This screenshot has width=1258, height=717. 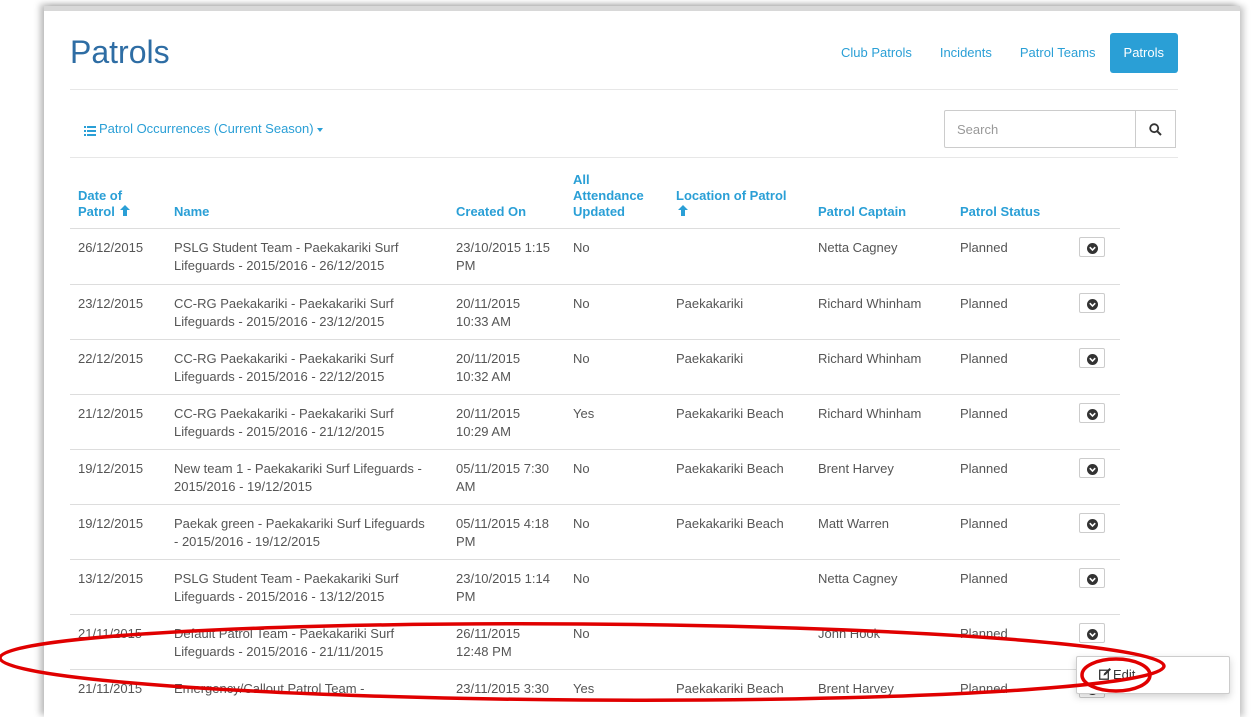 What do you see at coordinates (1095, 200) in the screenshot?
I see `col-header-actions` at bounding box center [1095, 200].